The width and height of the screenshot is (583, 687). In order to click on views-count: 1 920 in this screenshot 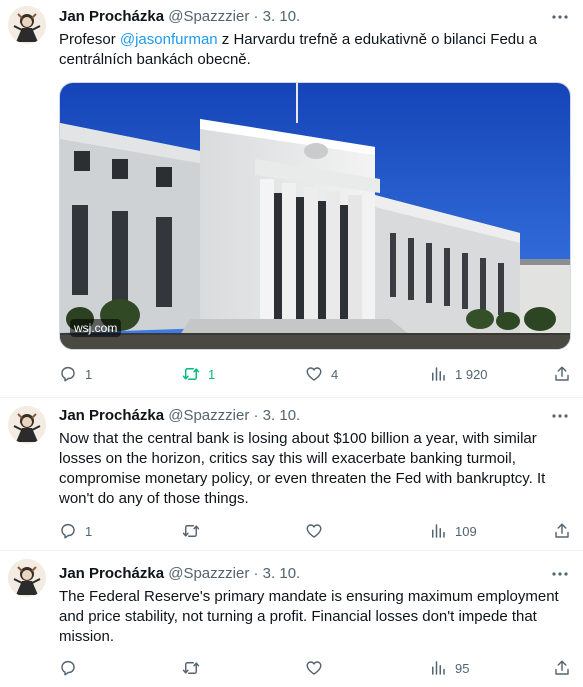, I will do `click(471, 374)`.